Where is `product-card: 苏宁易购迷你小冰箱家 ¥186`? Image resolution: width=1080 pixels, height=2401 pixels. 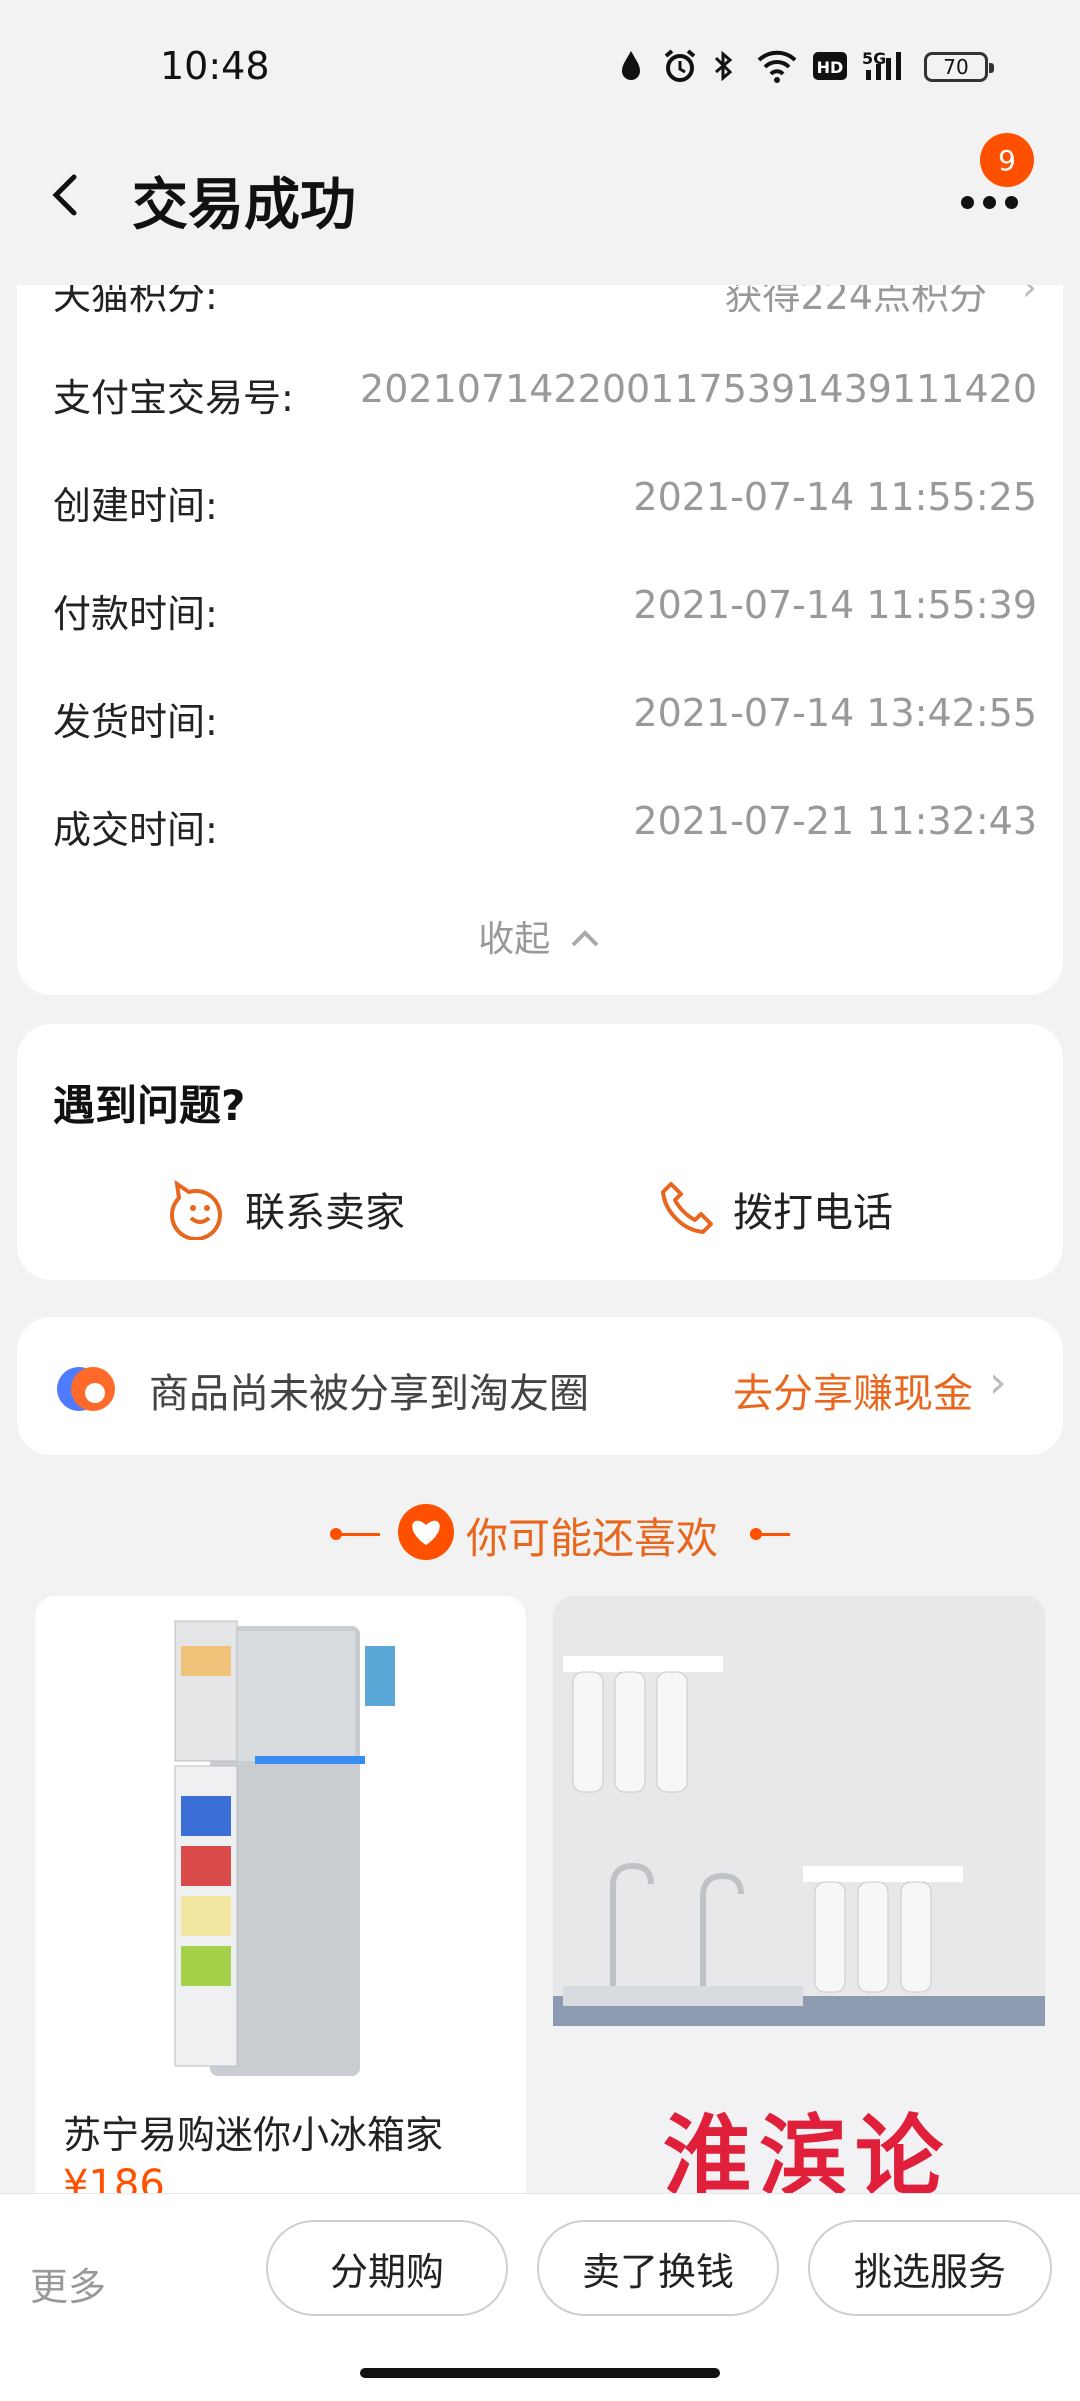
product-card: 苏宁易购迷你小冰箱家 ¥186 is located at coordinates (280, 1906).